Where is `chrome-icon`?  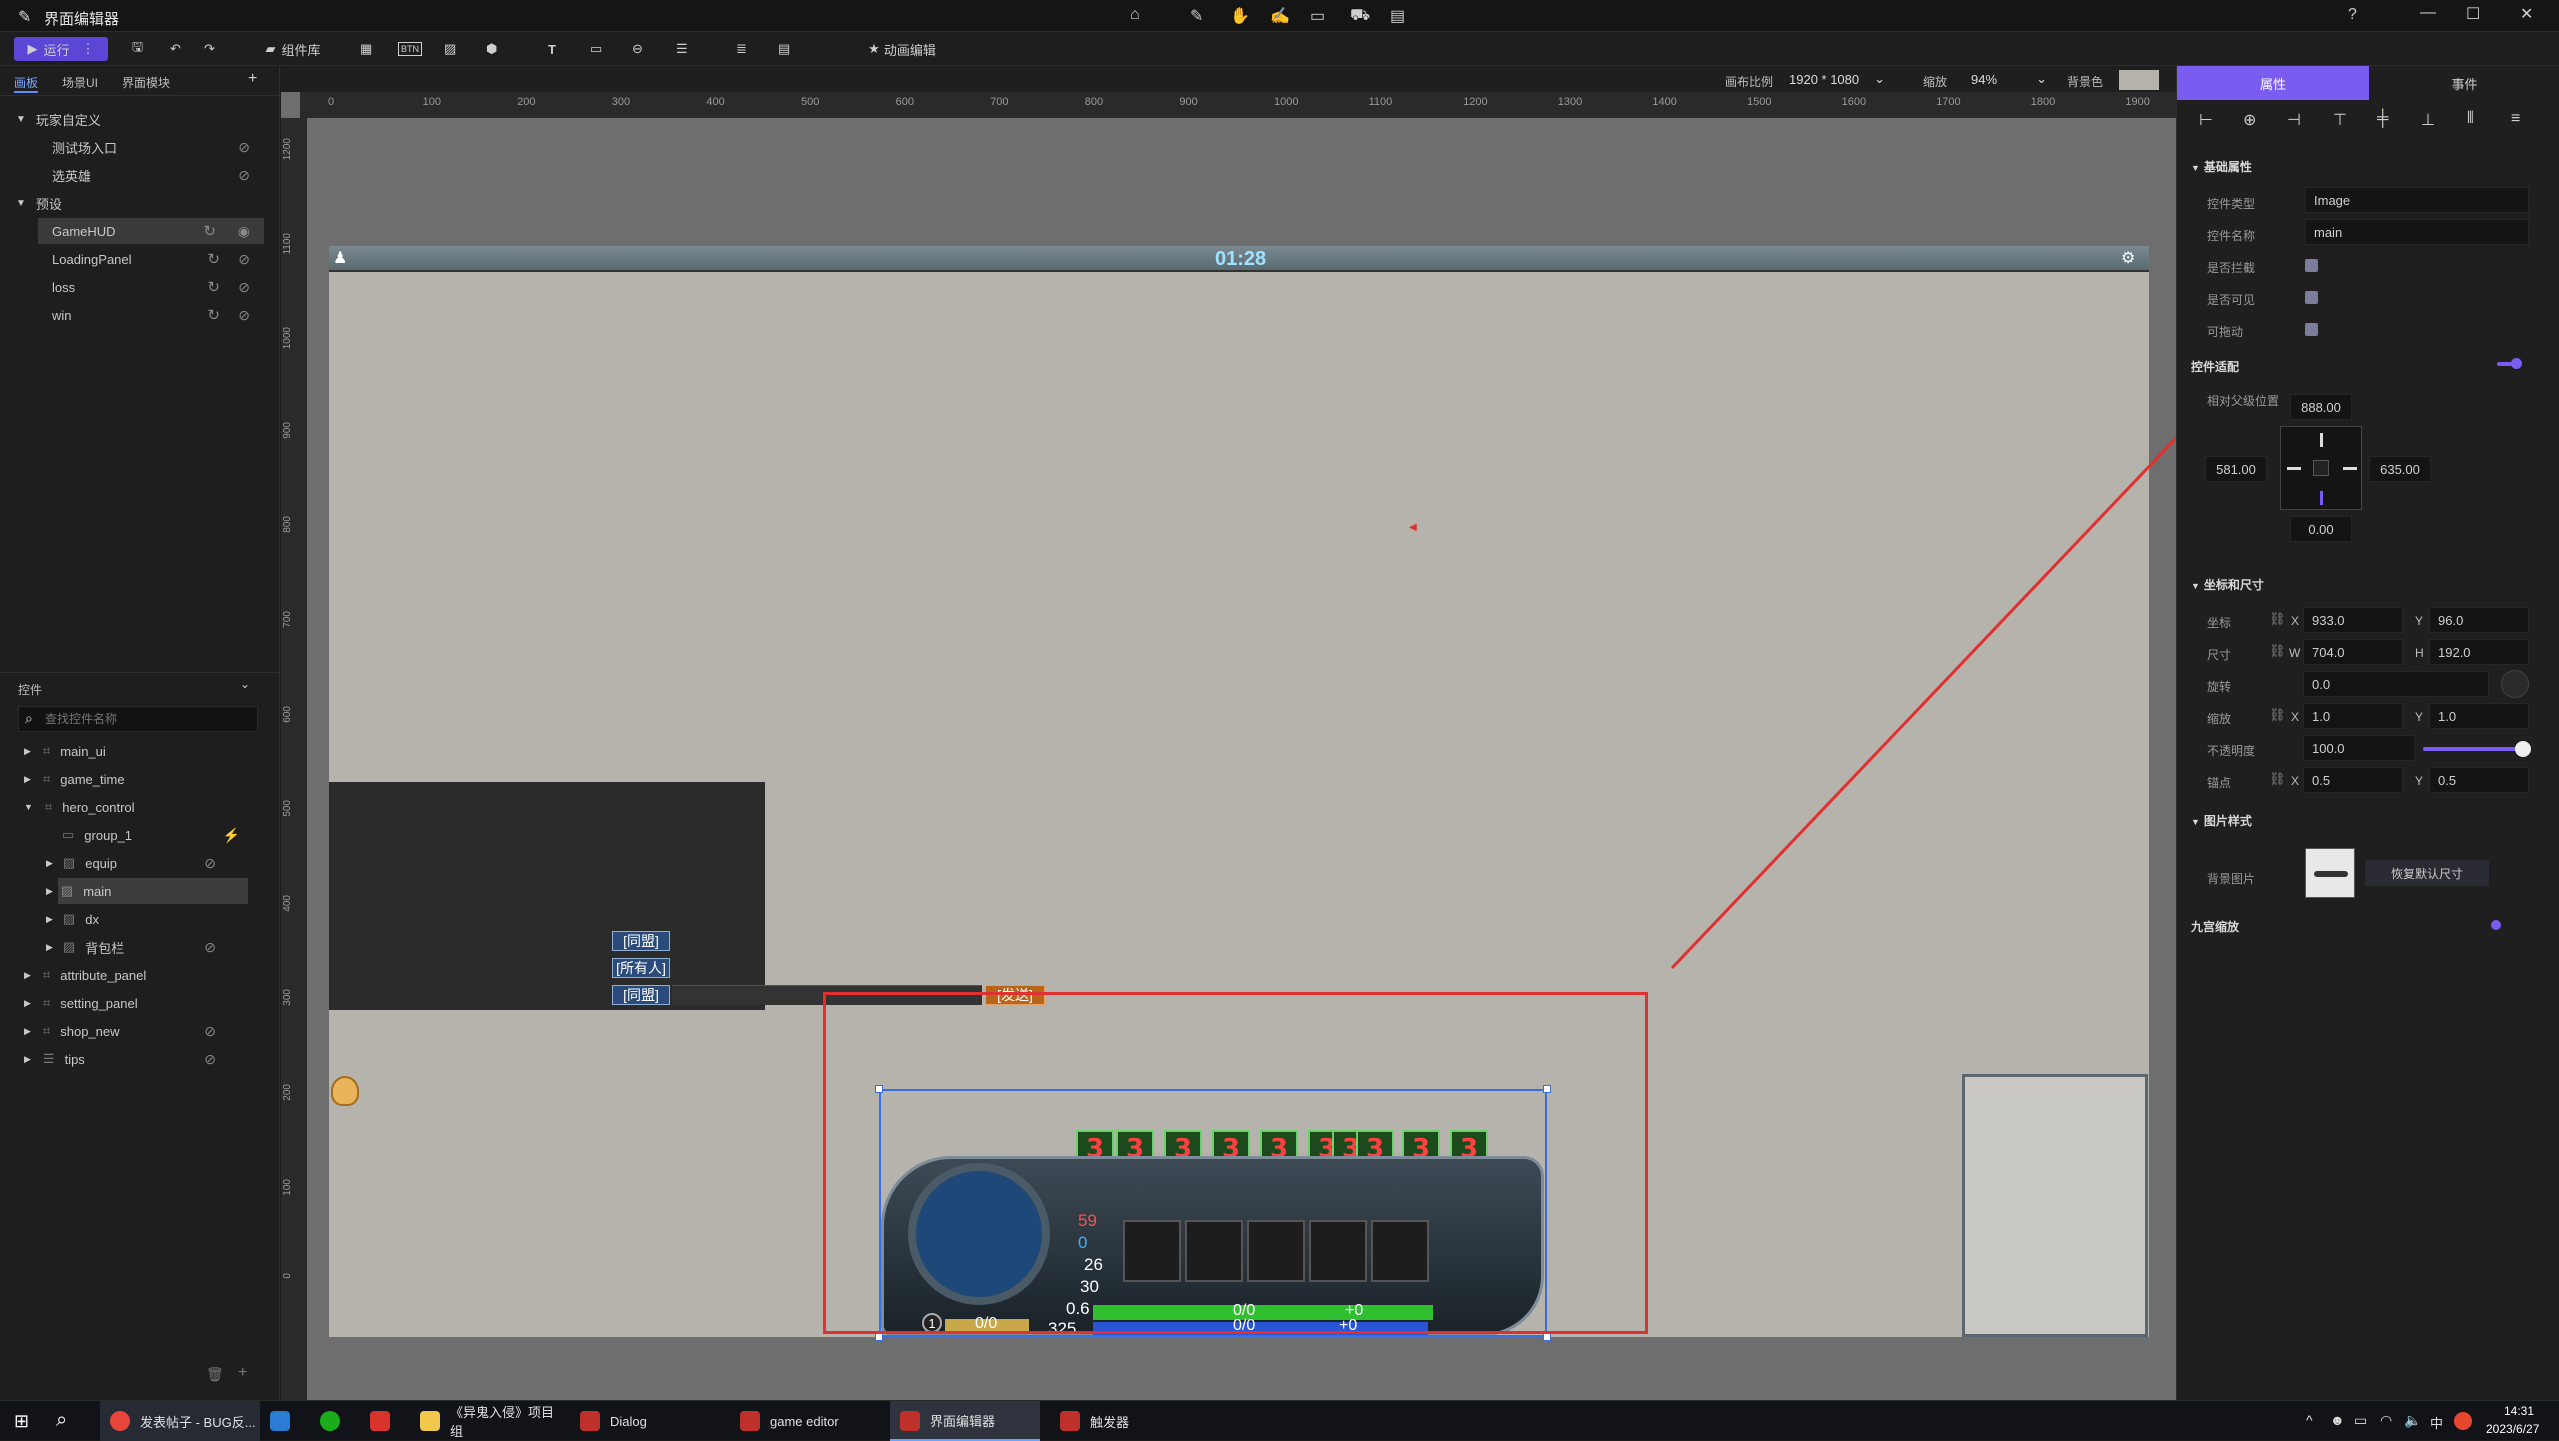 chrome-icon is located at coordinates (120, 1421).